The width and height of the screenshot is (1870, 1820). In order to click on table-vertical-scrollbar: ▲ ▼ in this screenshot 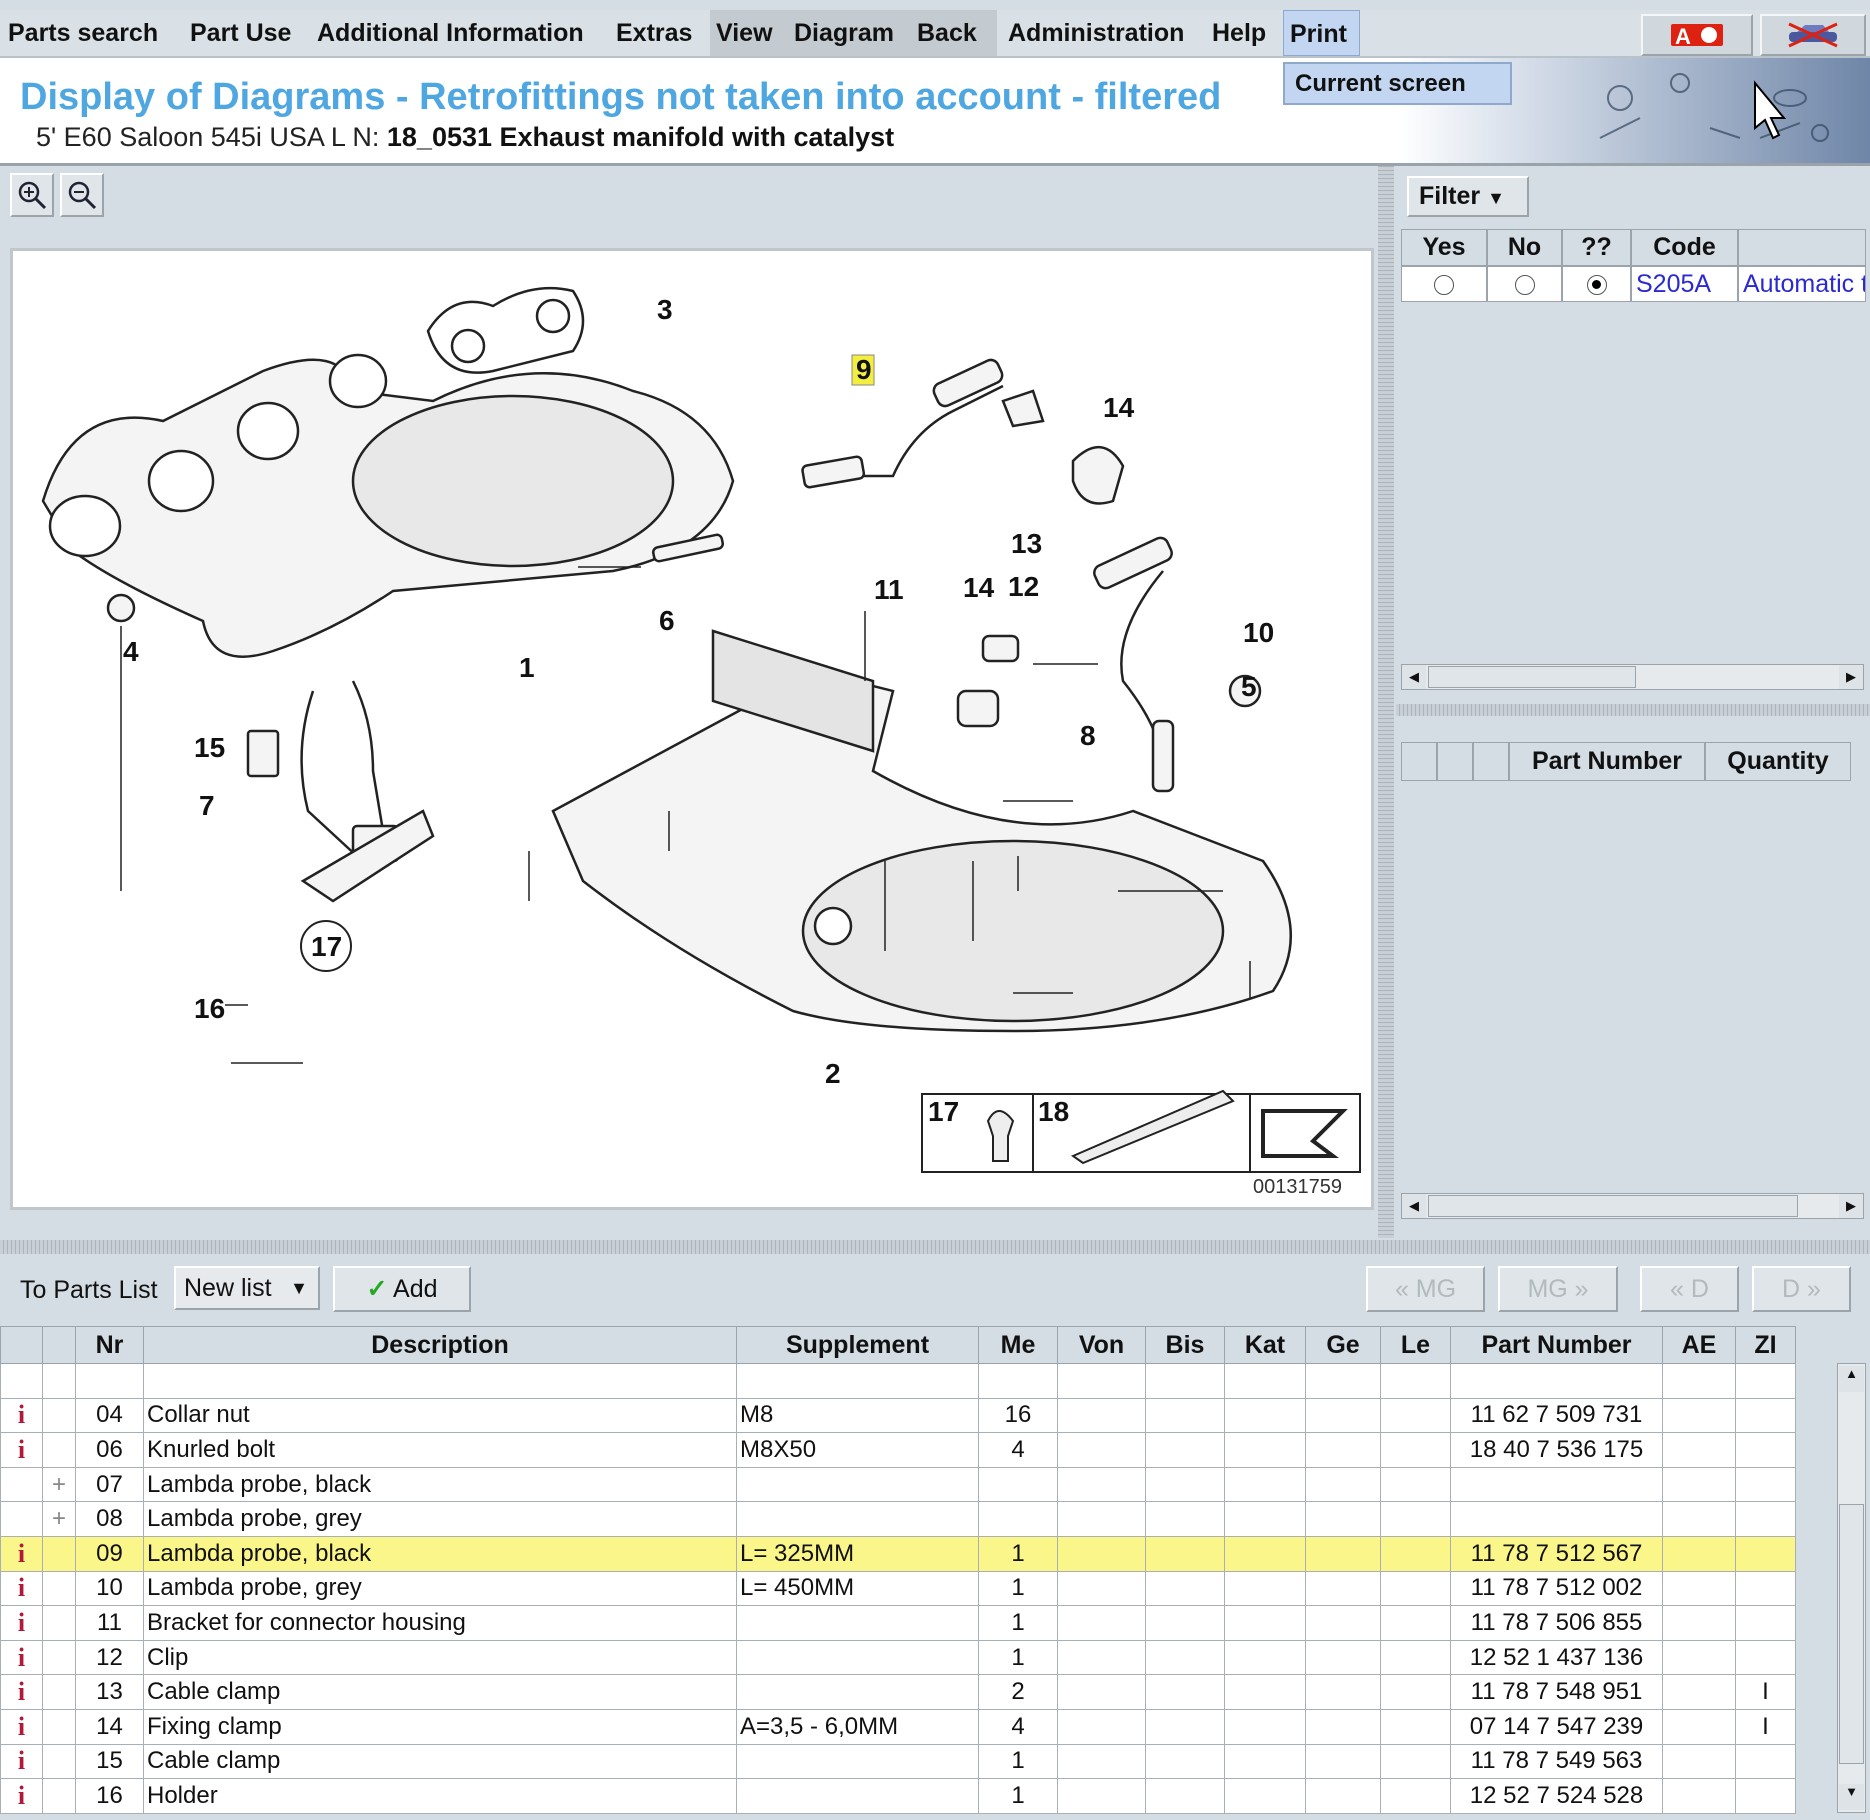, I will do `click(1851, 1588)`.